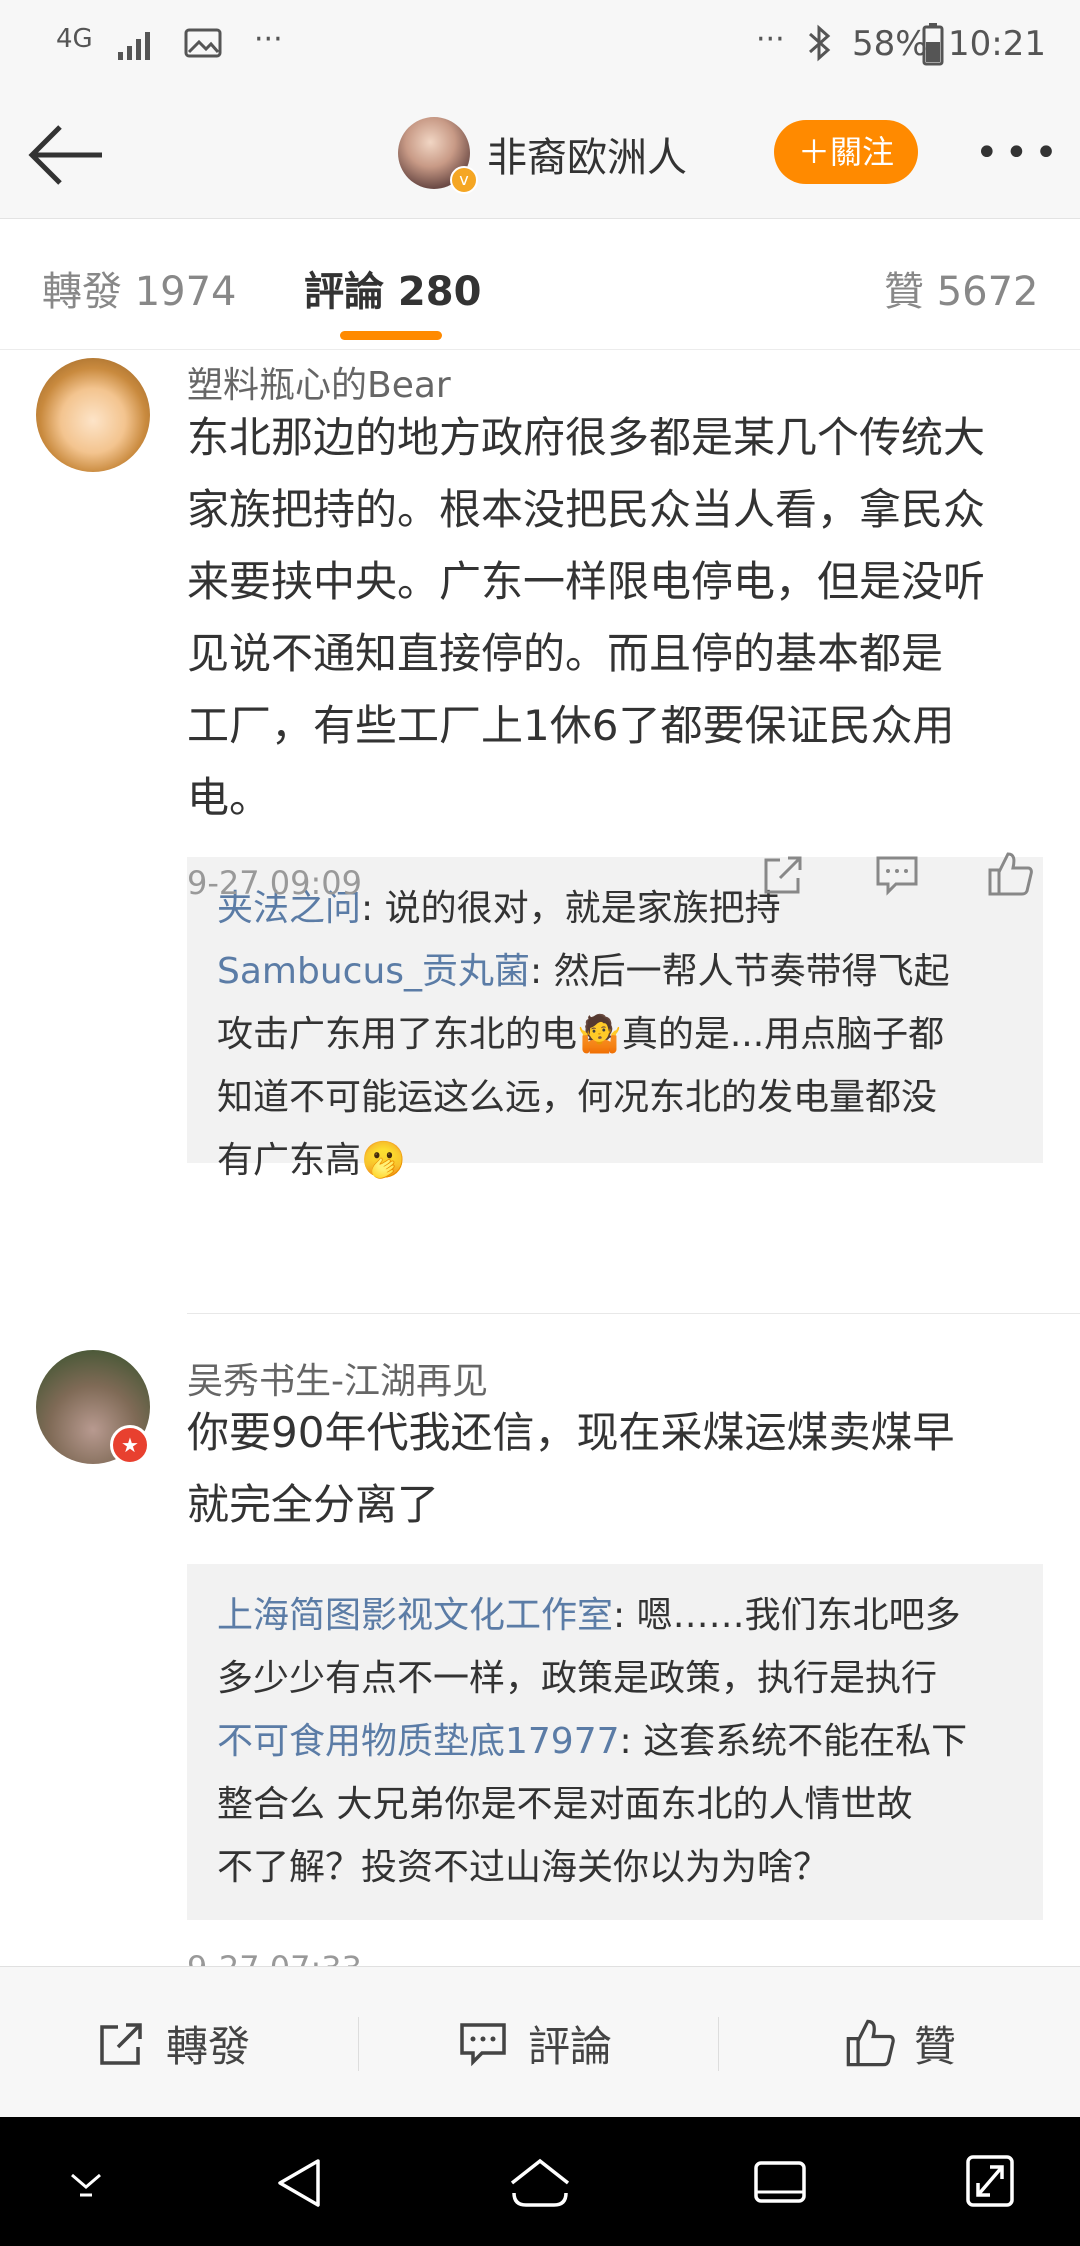 The width and height of the screenshot is (1080, 2246). I want to click on repost-button: 轉發, so click(196, 2043).